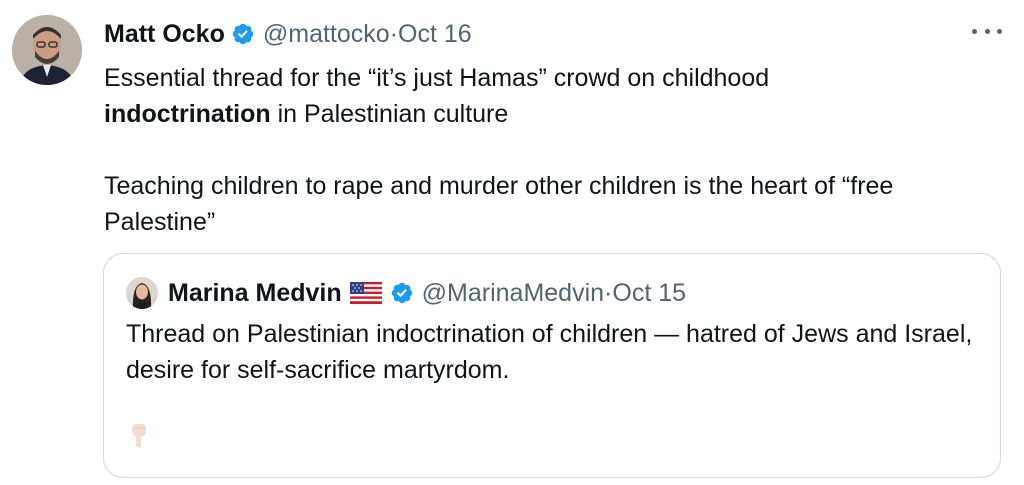 The width and height of the screenshot is (1024, 485). Describe the element at coordinates (389, 114) in the screenshot. I see `line2-rest: in Palestinian culture` at that location.